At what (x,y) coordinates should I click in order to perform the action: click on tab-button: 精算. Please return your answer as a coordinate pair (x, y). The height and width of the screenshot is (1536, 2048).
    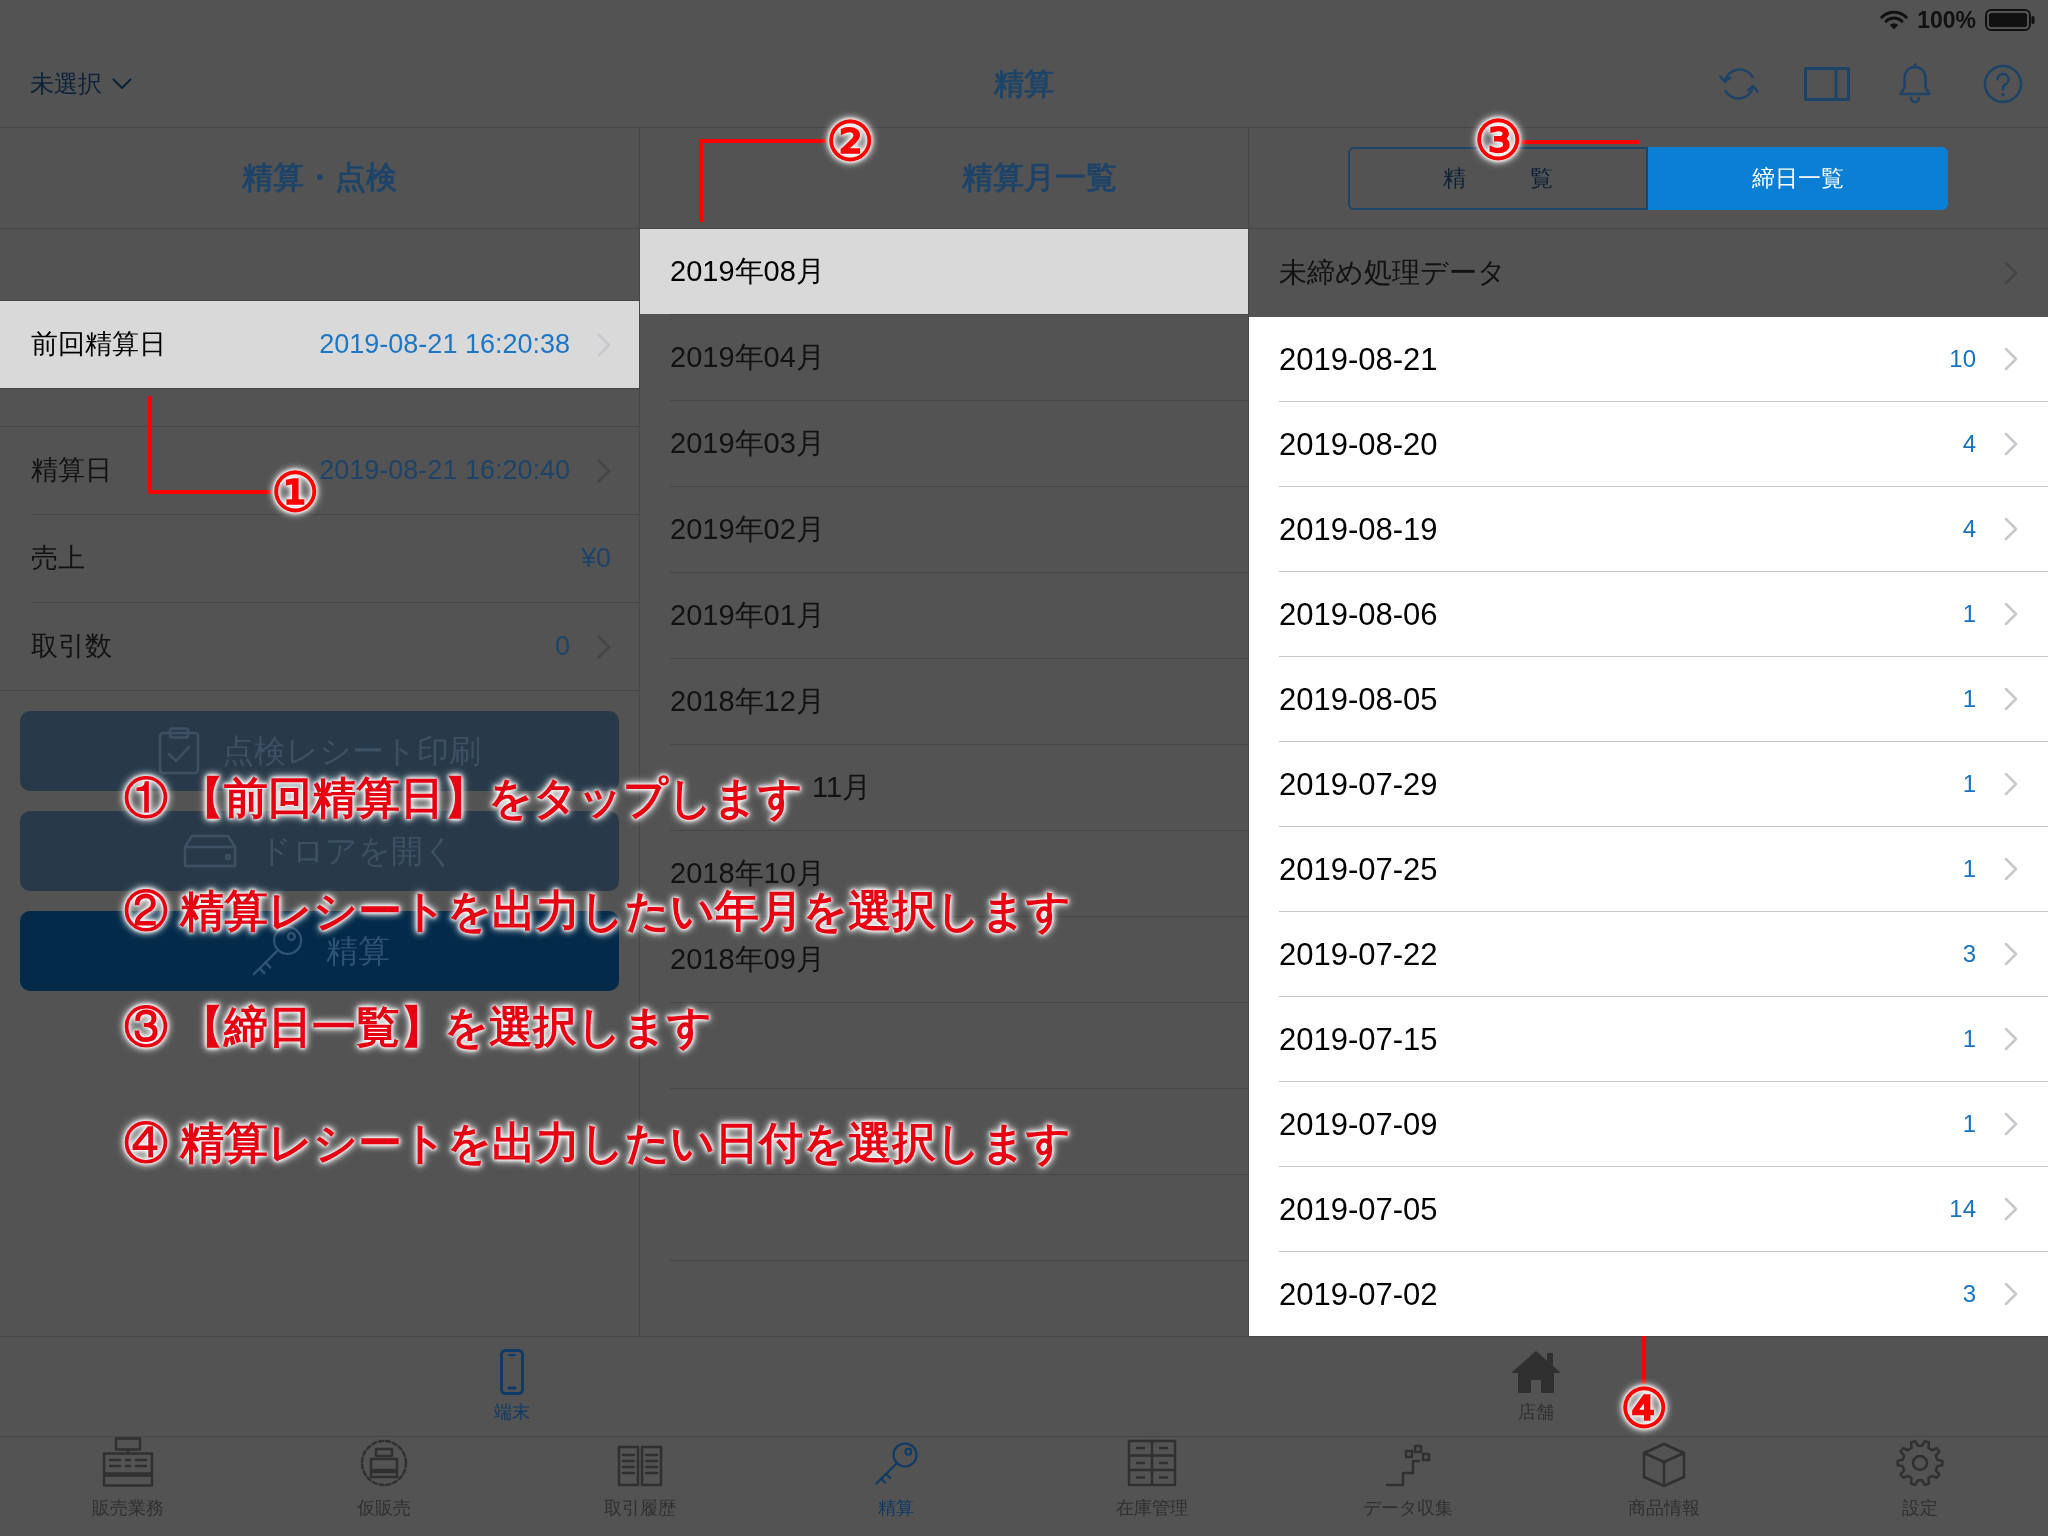
    Looking at the image, I should click on (896, 1483).